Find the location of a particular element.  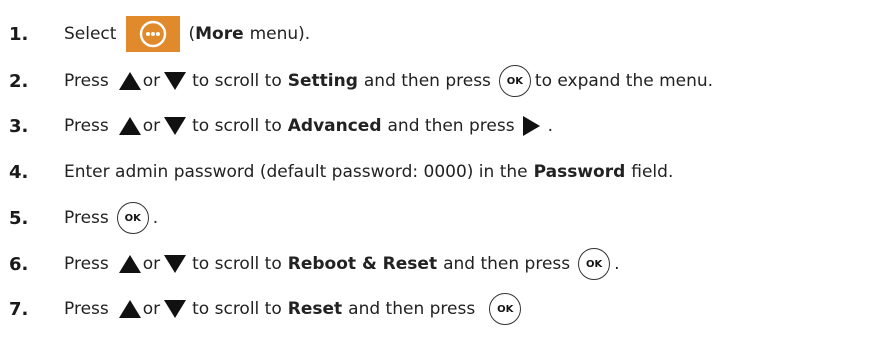

step-number: 4. is located at coordinates (19, 172).